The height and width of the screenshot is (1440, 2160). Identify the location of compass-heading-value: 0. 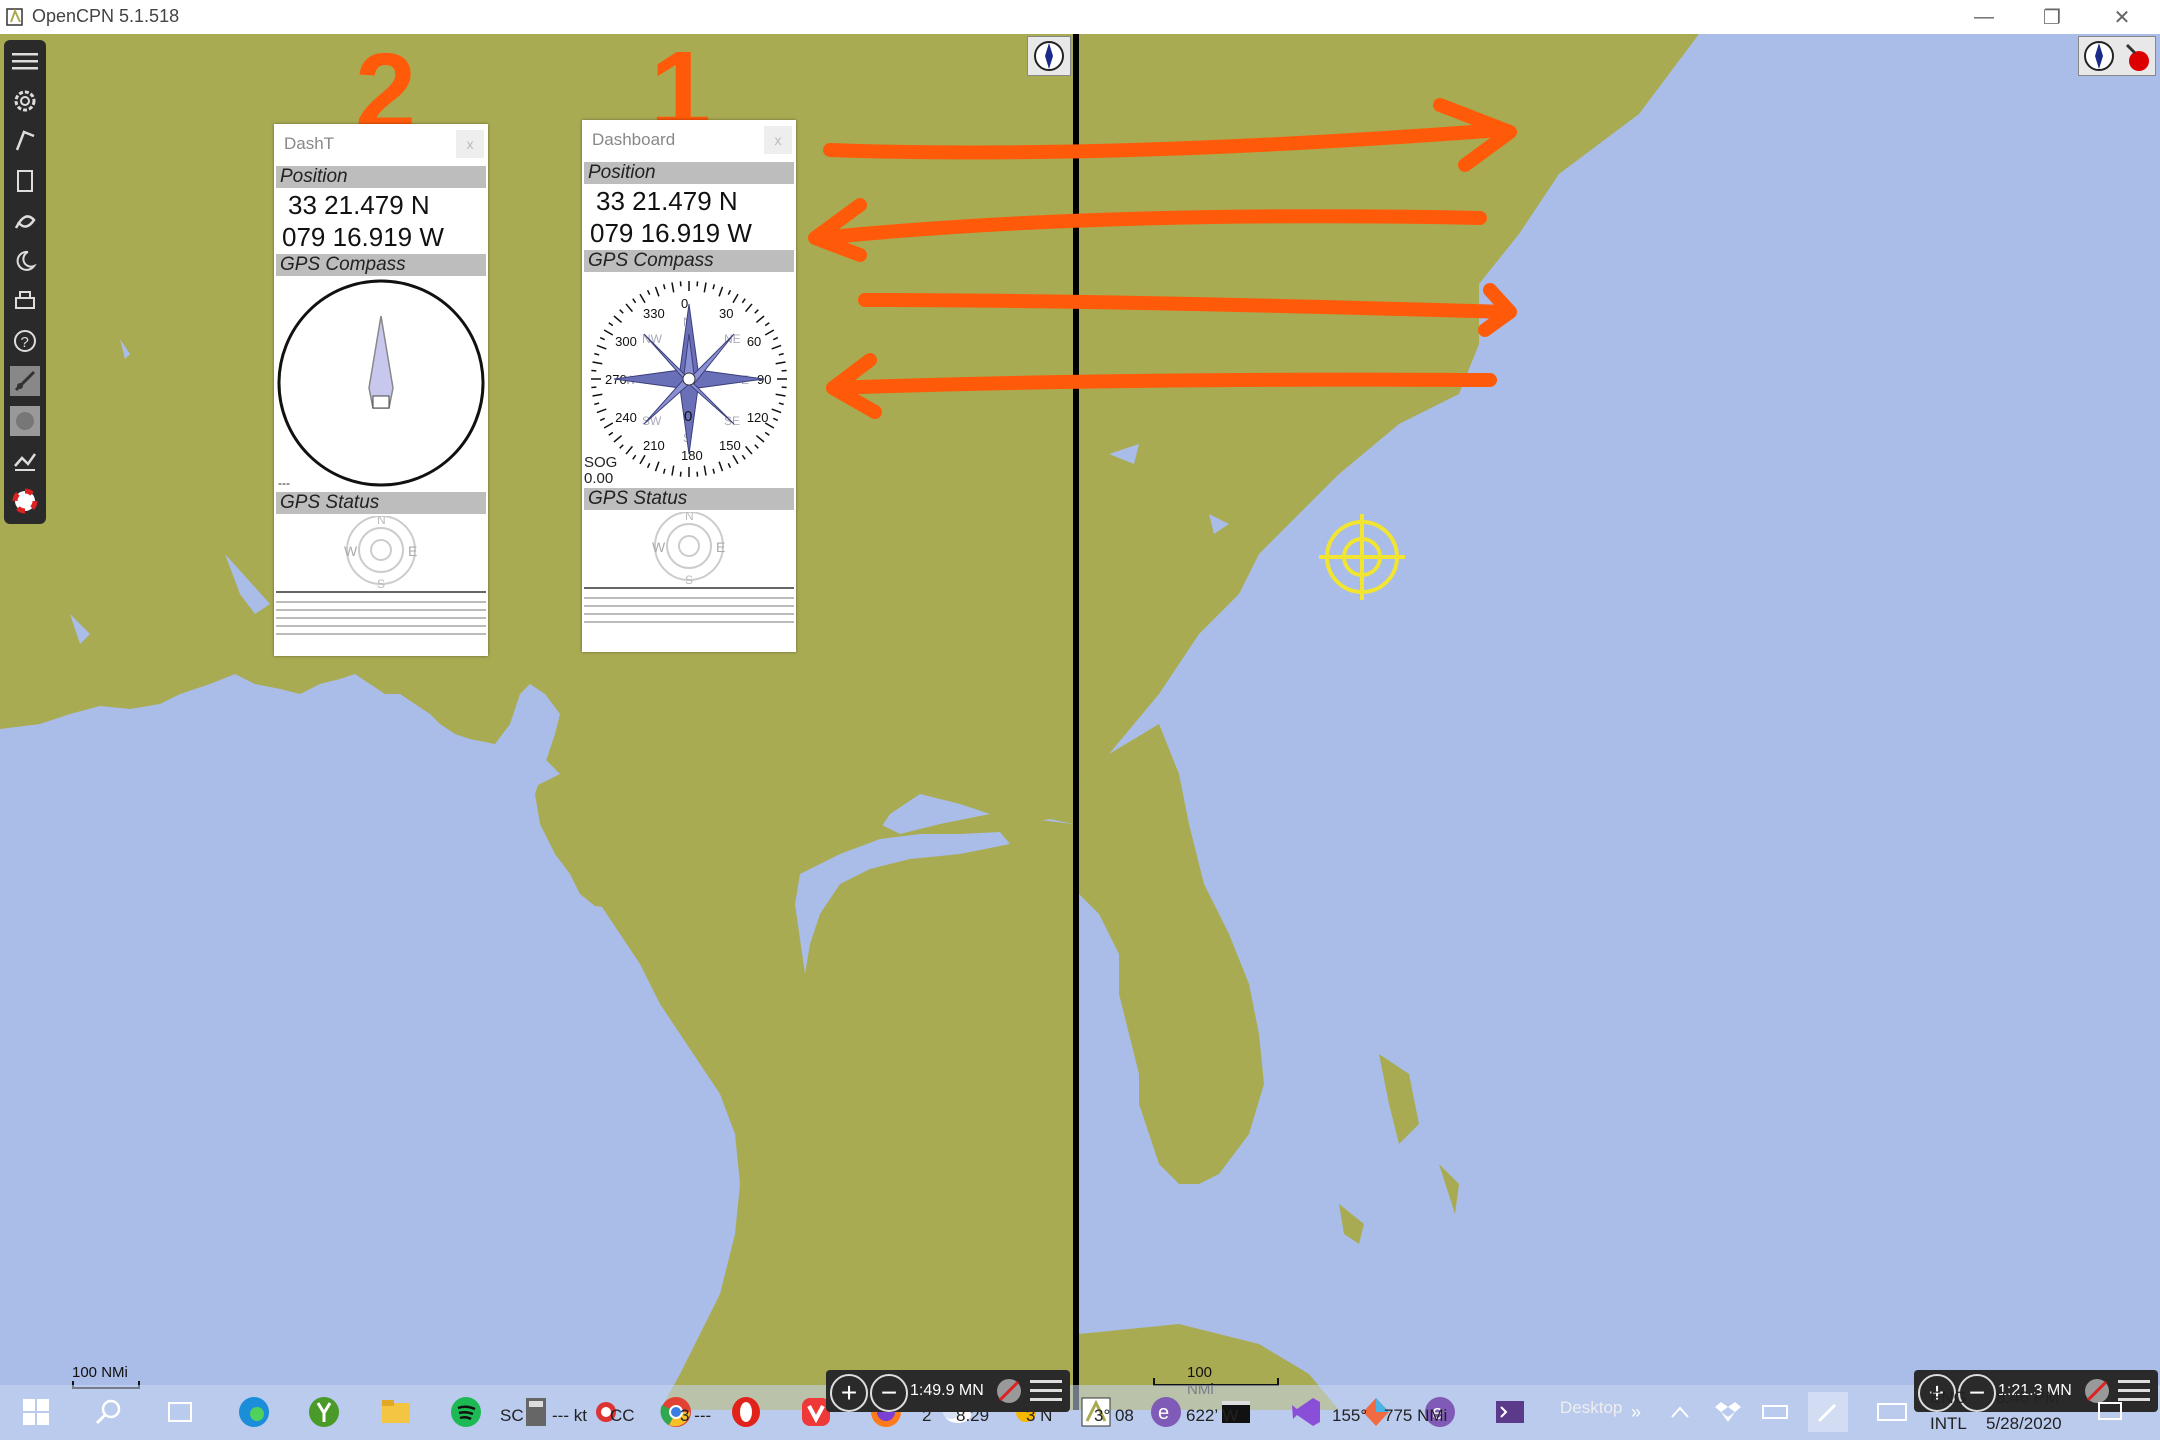
(688, 416).